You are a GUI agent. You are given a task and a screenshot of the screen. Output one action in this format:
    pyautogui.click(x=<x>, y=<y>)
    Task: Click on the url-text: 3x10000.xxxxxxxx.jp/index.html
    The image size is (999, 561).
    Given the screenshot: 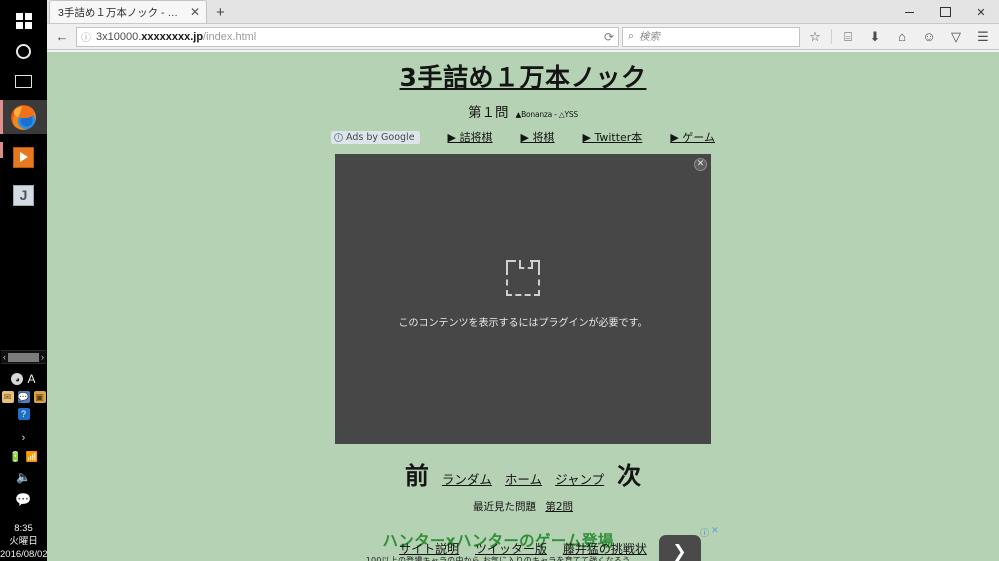 What is the action you would take?
    pyautogui.click(x=176, y=37)
    